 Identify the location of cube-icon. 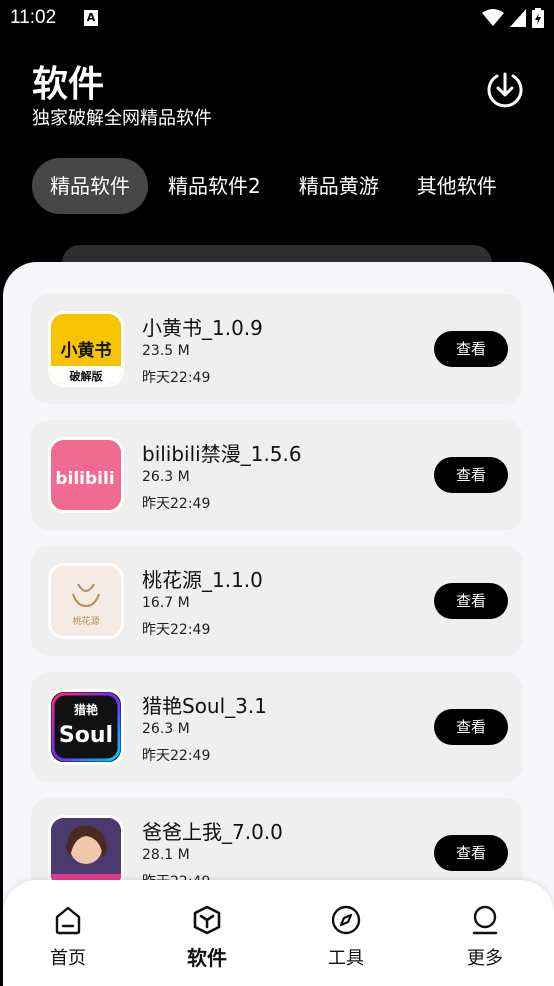
(207, 920).